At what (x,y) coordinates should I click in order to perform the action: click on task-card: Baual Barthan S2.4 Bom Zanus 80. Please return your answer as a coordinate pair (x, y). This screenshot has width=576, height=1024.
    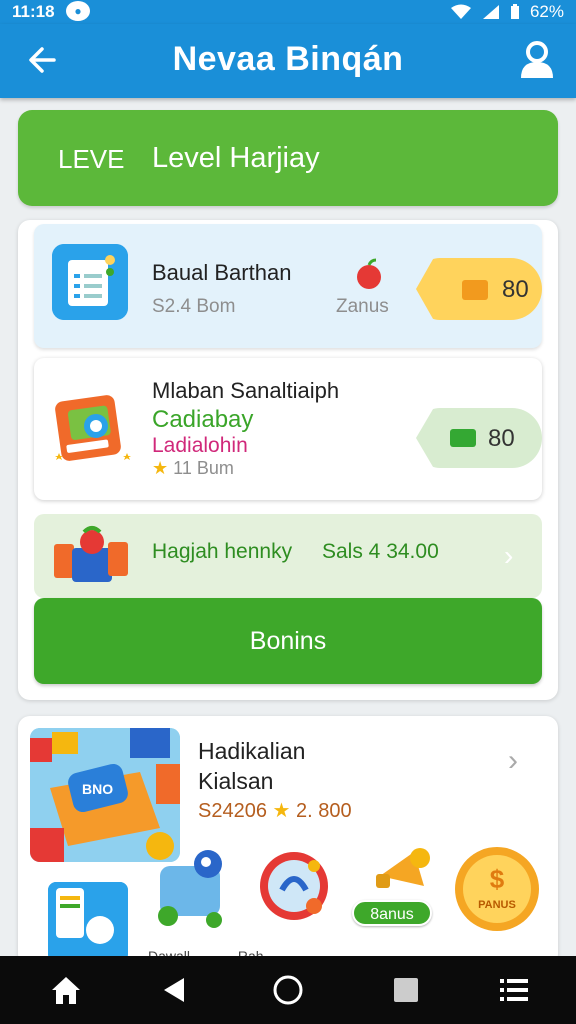
    Looking at the image, I should click on (288, 286).